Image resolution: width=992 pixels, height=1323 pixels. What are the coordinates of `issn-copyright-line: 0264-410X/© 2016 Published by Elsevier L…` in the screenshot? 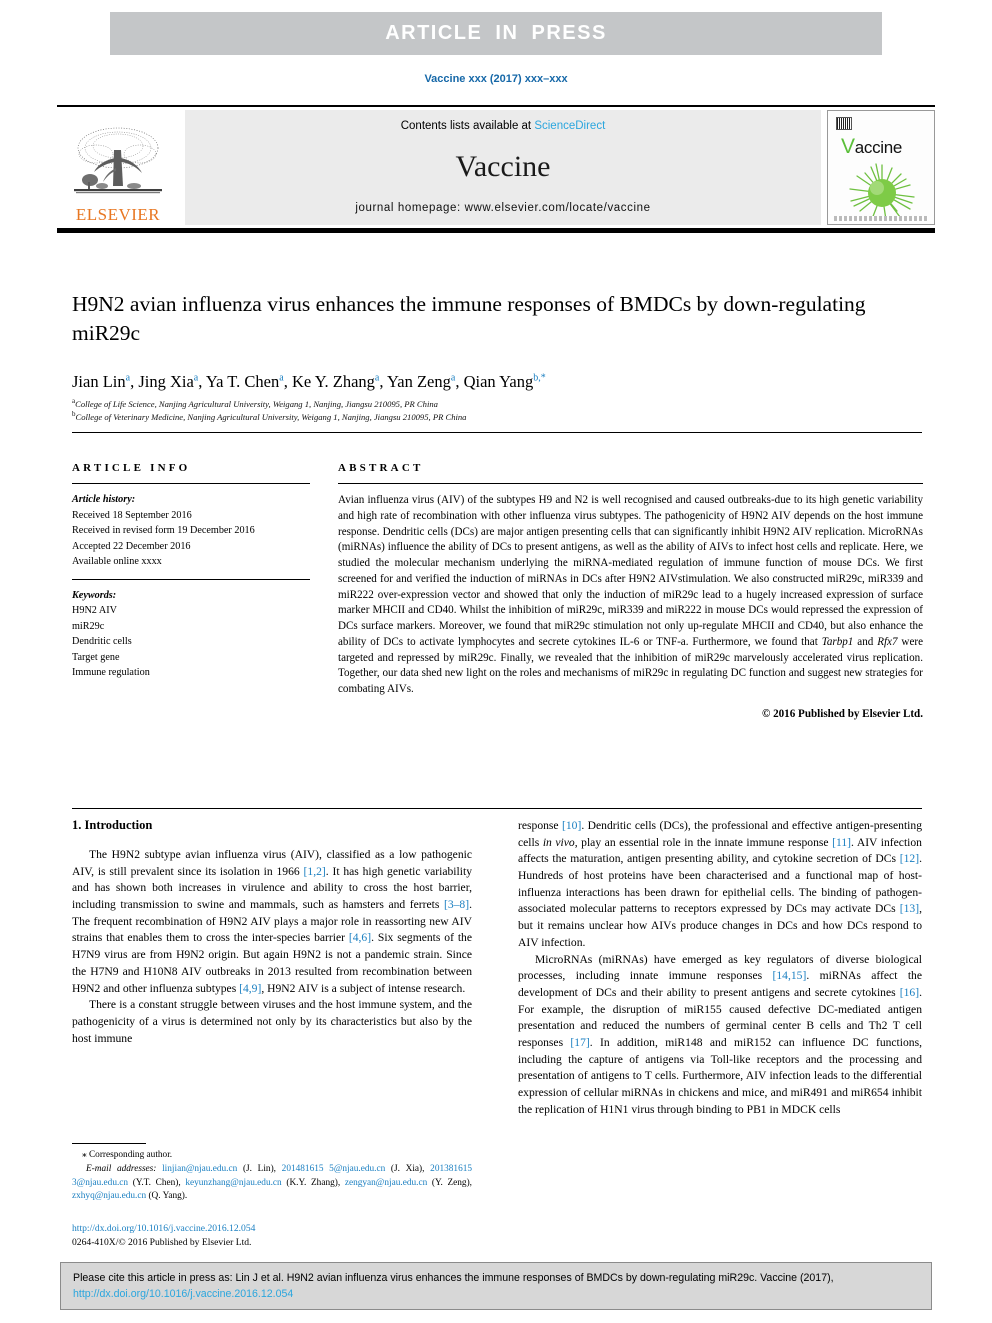 It's located at (162, 1243).